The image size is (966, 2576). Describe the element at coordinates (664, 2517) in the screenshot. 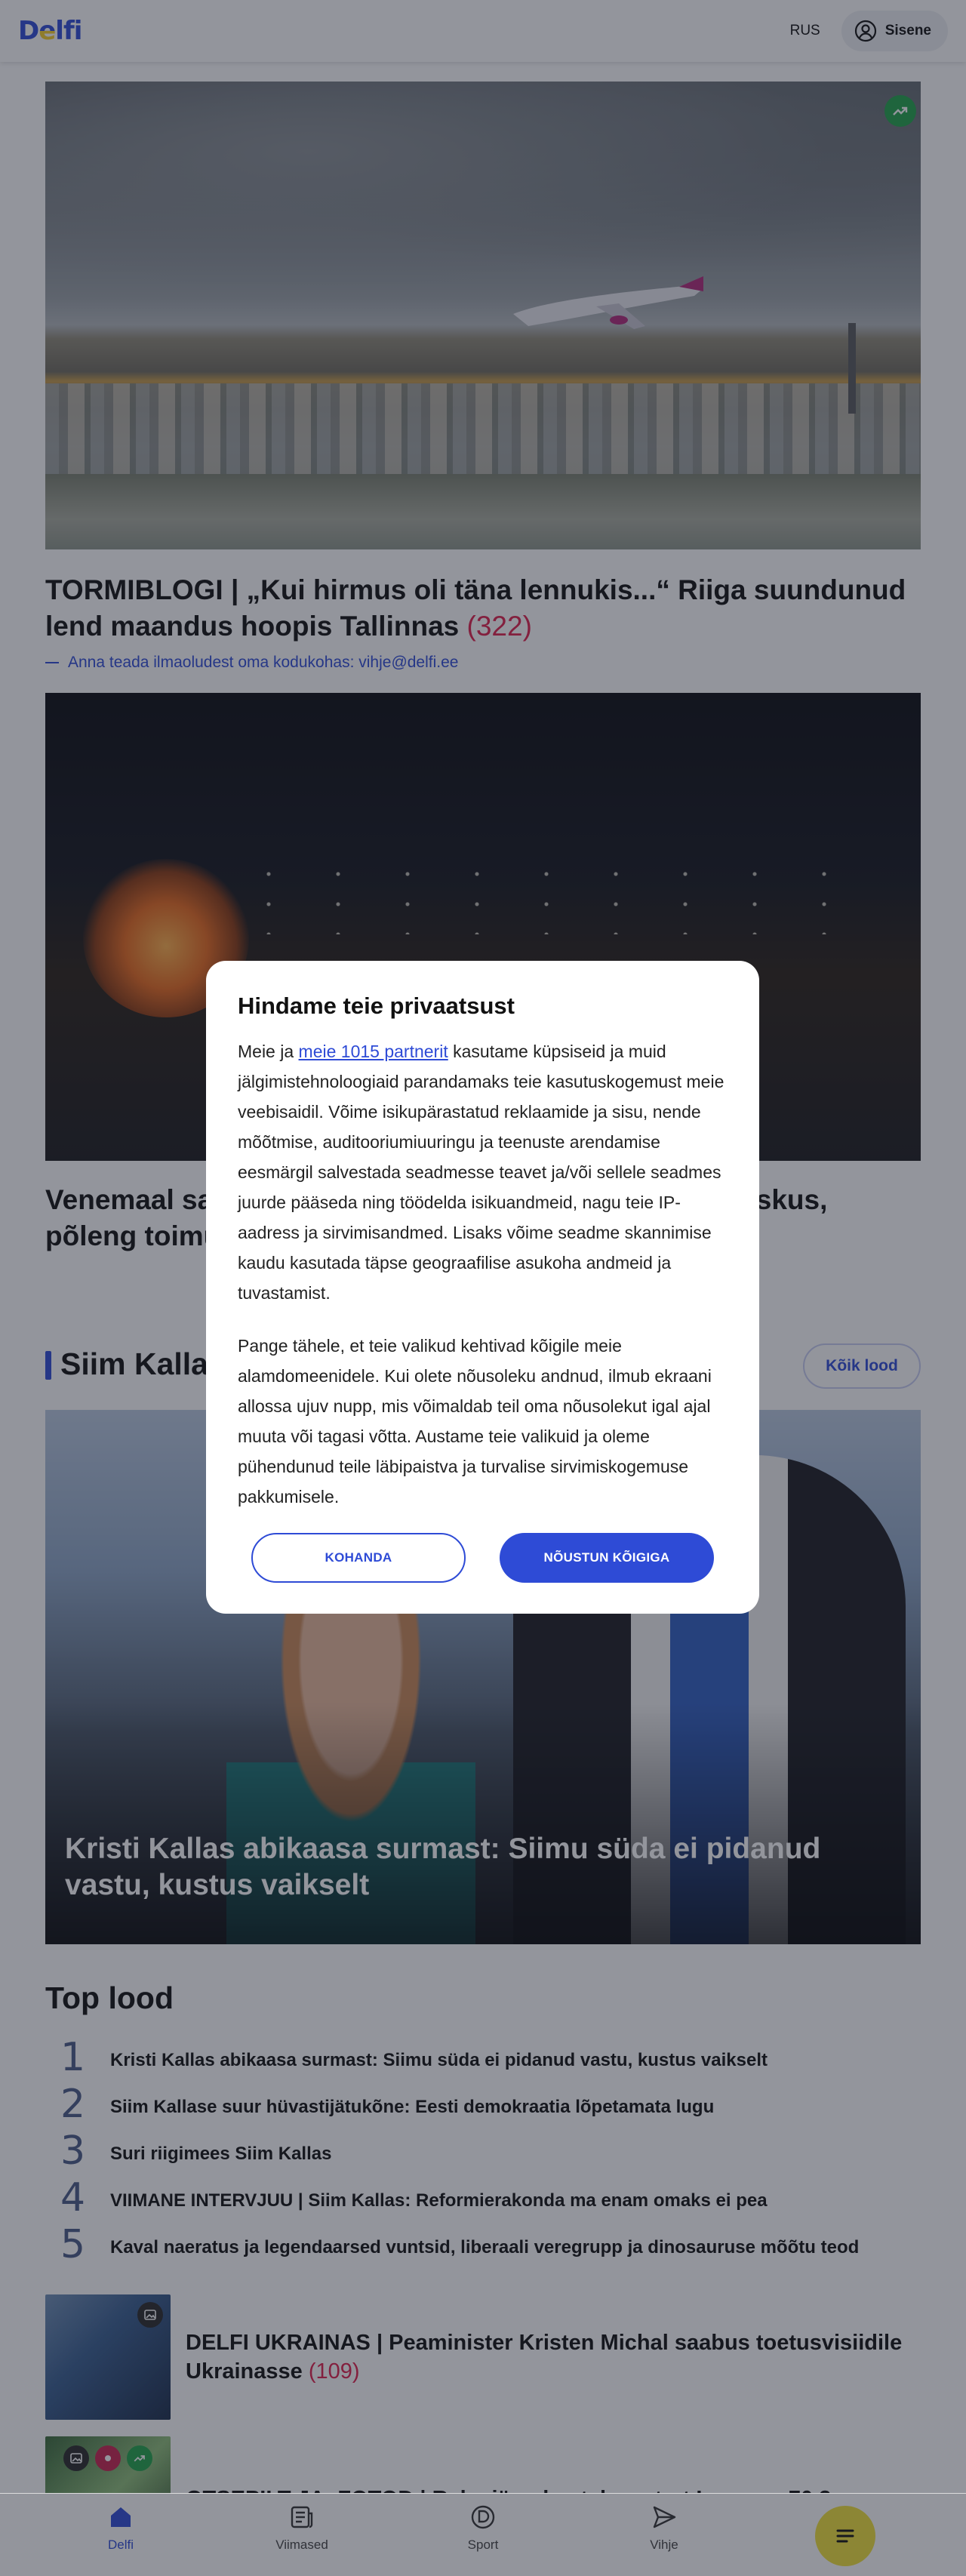

I see `send-icon` at that location.